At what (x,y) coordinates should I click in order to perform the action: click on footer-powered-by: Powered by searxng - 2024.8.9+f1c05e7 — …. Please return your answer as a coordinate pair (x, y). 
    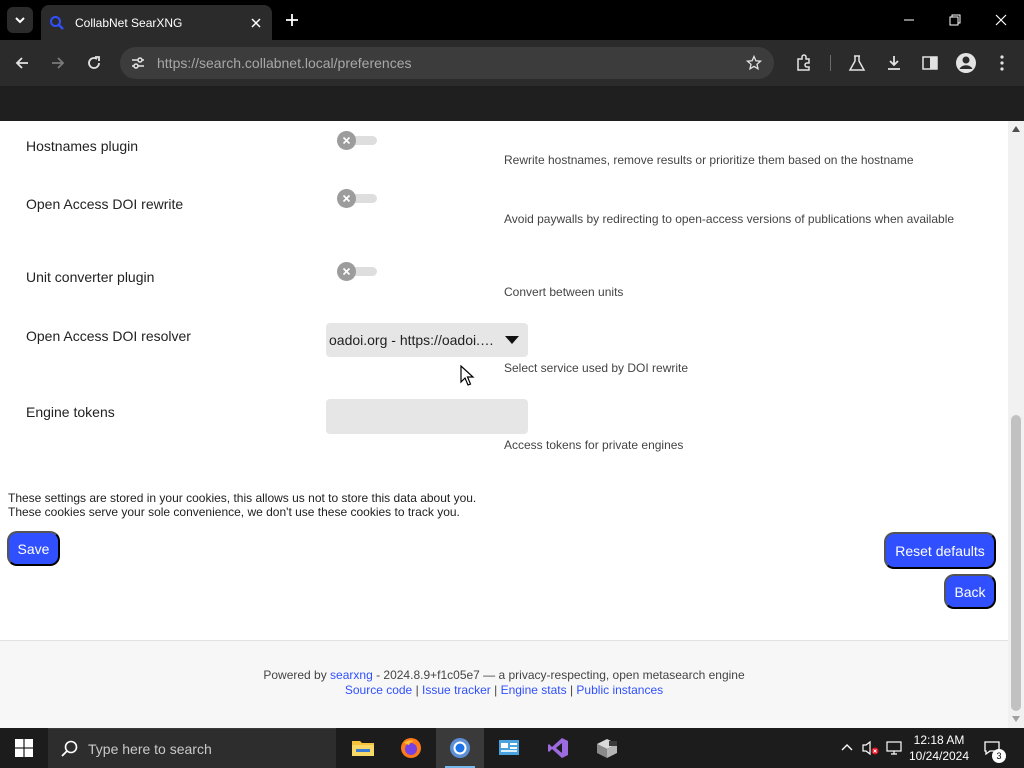
    Looking at the image, I should click on (504, 675).